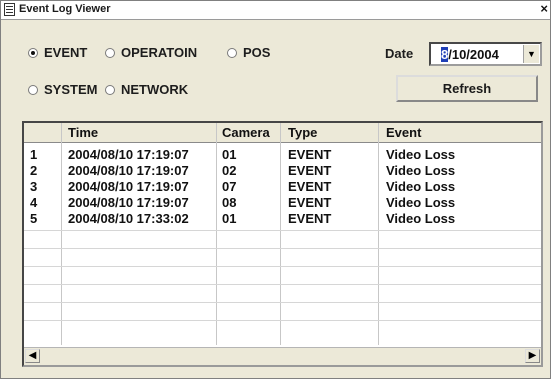  Describe the element at coordinates (246, 132) in the screenshot. I see `column-header-camera: Camera` at that location.